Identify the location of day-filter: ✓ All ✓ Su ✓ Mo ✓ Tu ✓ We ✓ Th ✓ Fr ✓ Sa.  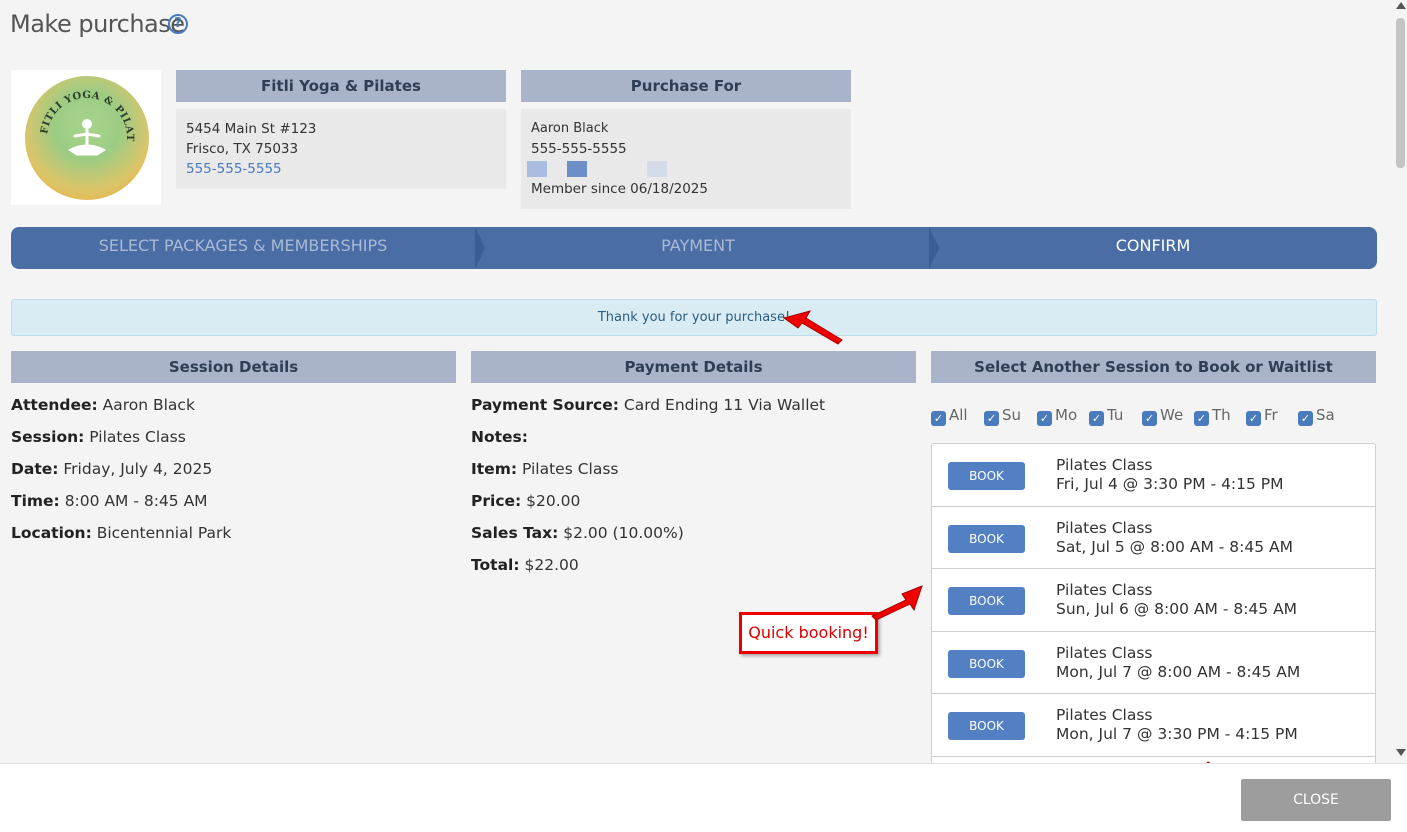
(1153, 417).